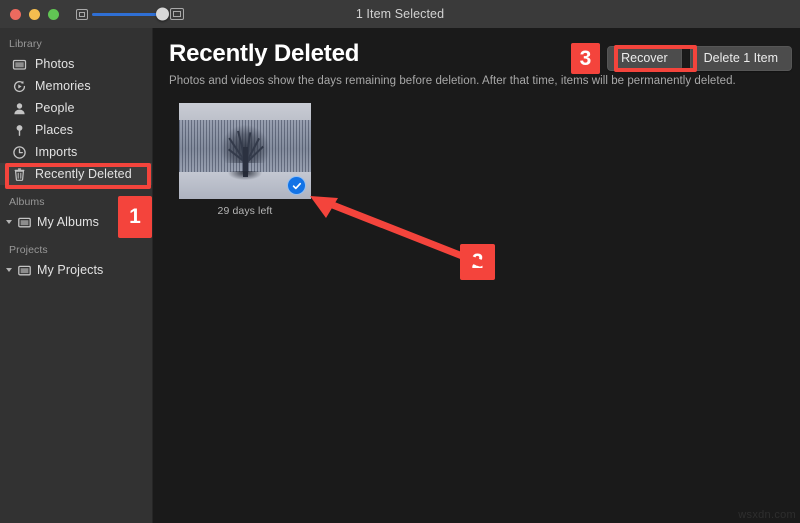 The height and width of the screenshot is (523, 800). What do you see at coordinates (15, 14) in the screenshot?
I see `close-button` at bounding box center [15, 14].